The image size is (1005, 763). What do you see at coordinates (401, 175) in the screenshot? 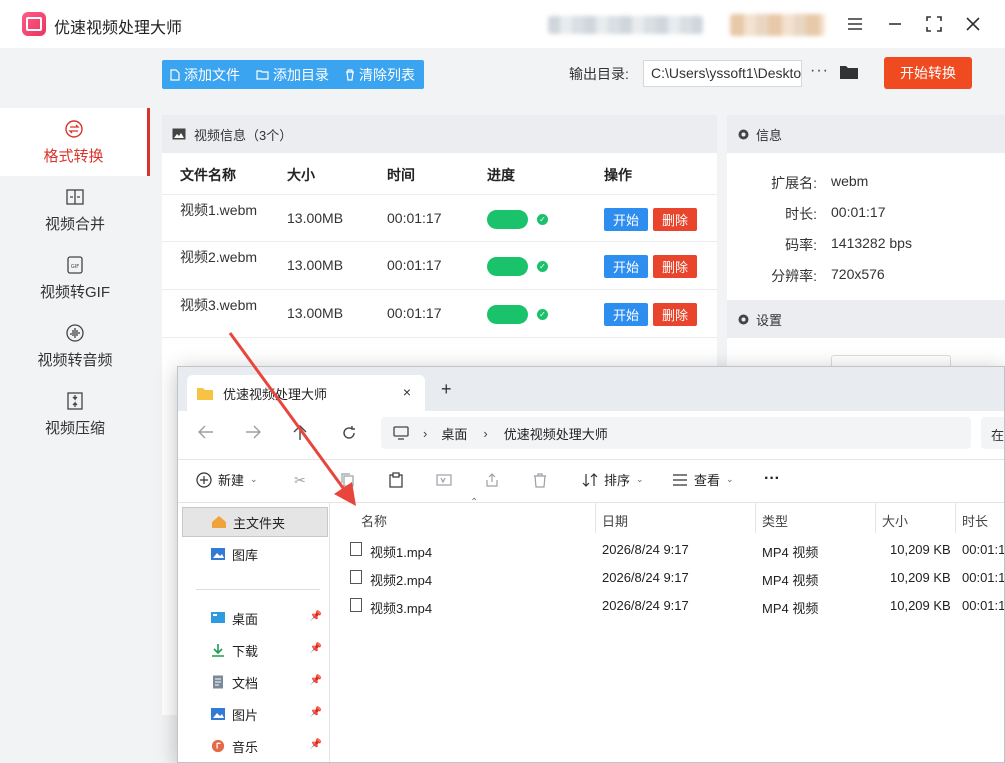
I see `column-header-time: 时间` at bounding box center [401, 175].